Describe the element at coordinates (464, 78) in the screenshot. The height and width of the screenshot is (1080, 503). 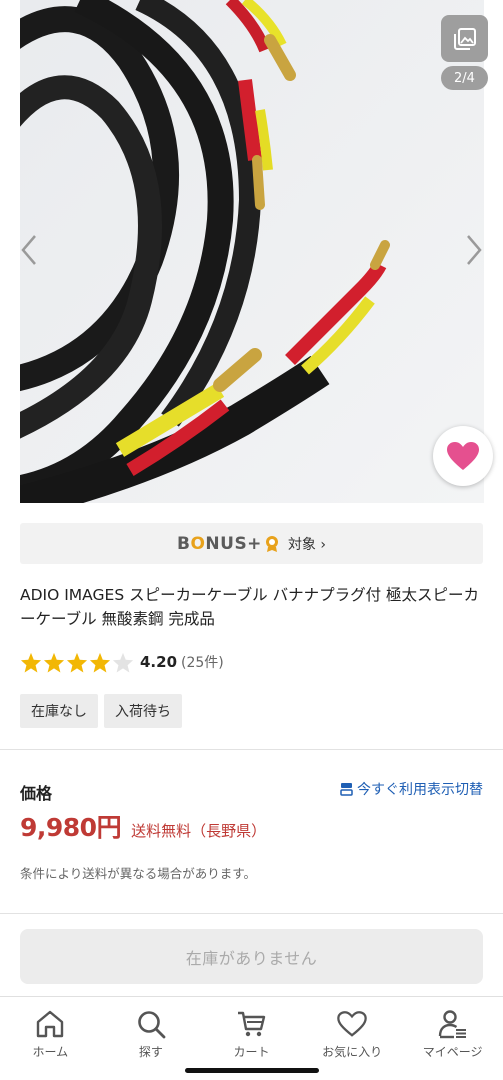
I see `image-page-indicator: 2/4` at that location.